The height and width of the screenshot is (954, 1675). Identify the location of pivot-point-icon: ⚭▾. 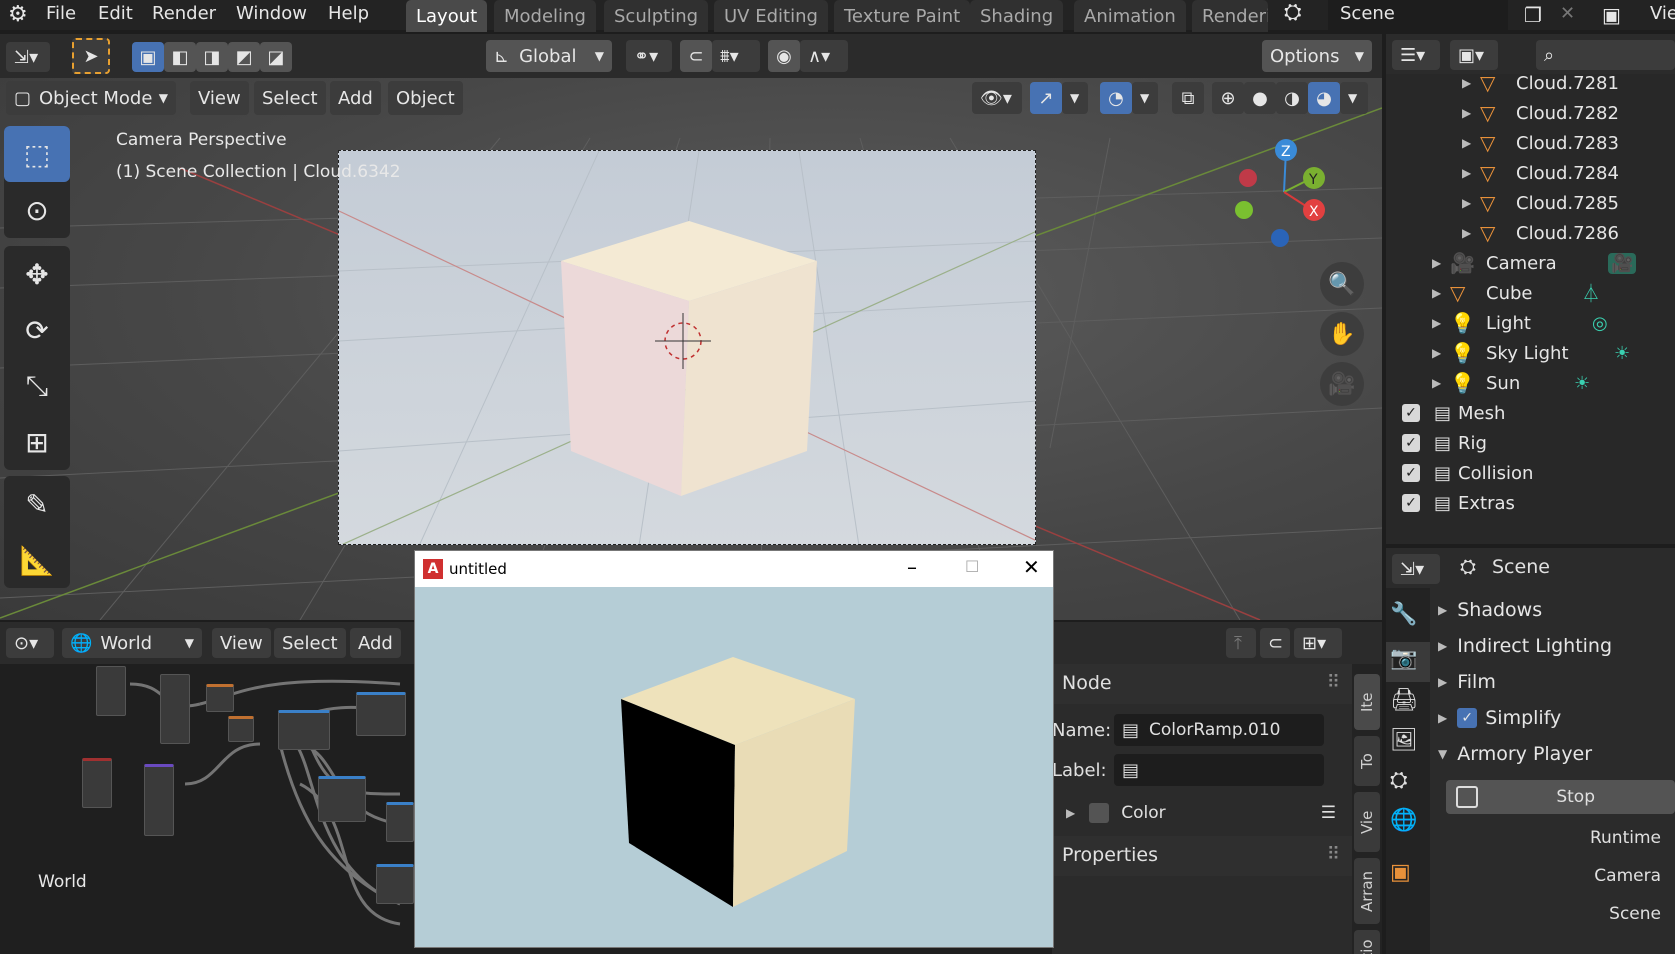
(649, 56).